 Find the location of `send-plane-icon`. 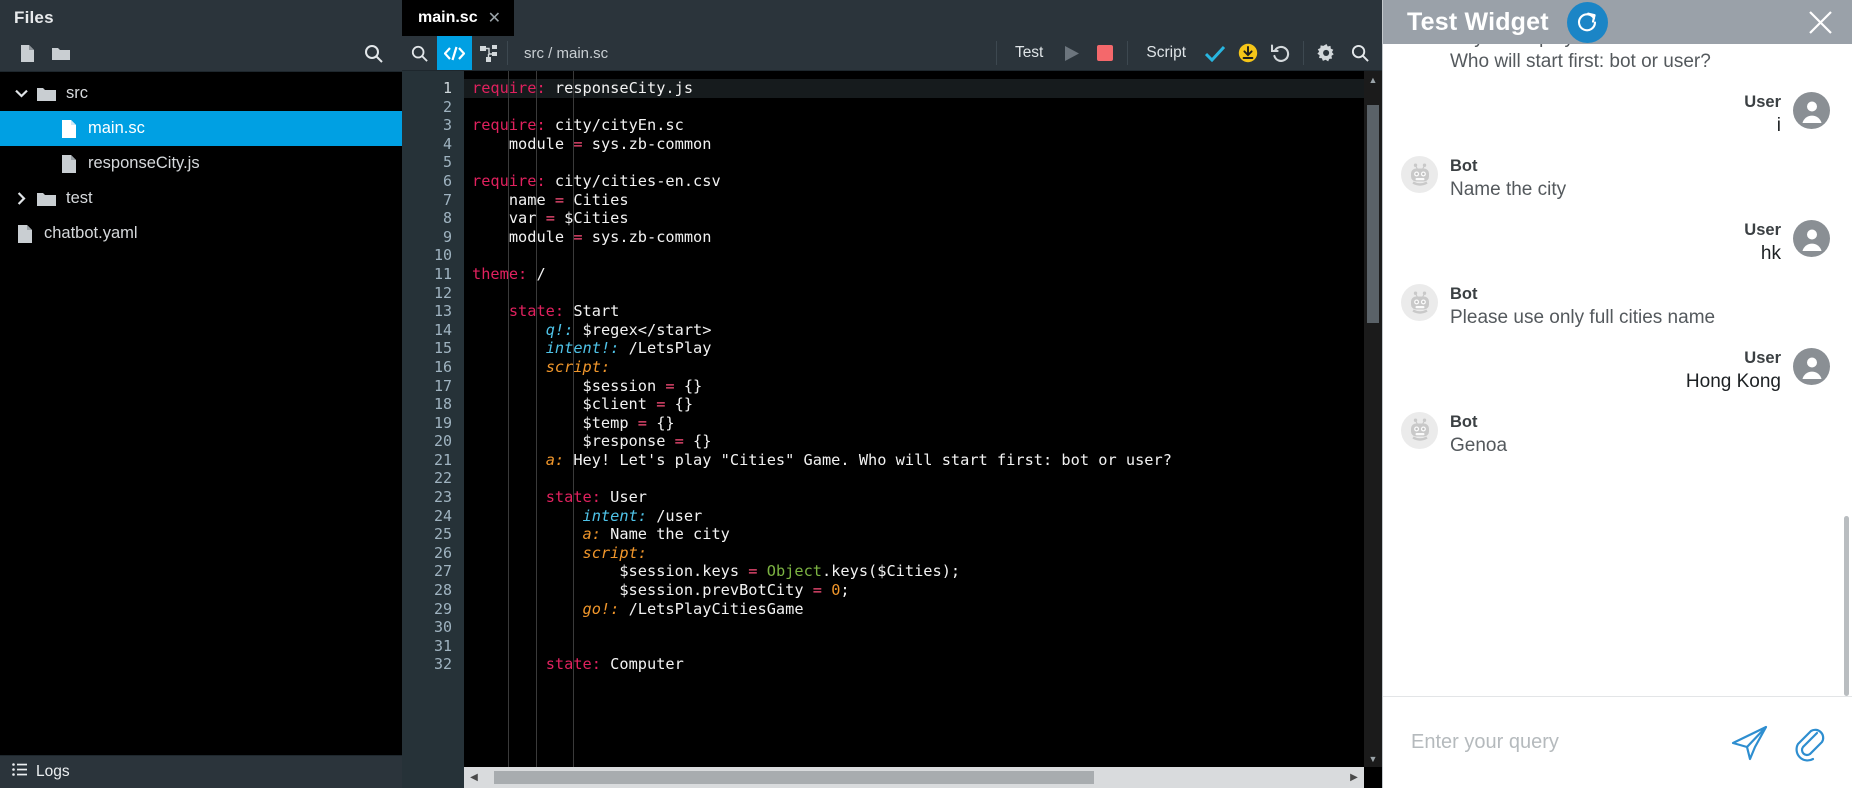

send-plane-icon is located at coordinates (1750, 743).